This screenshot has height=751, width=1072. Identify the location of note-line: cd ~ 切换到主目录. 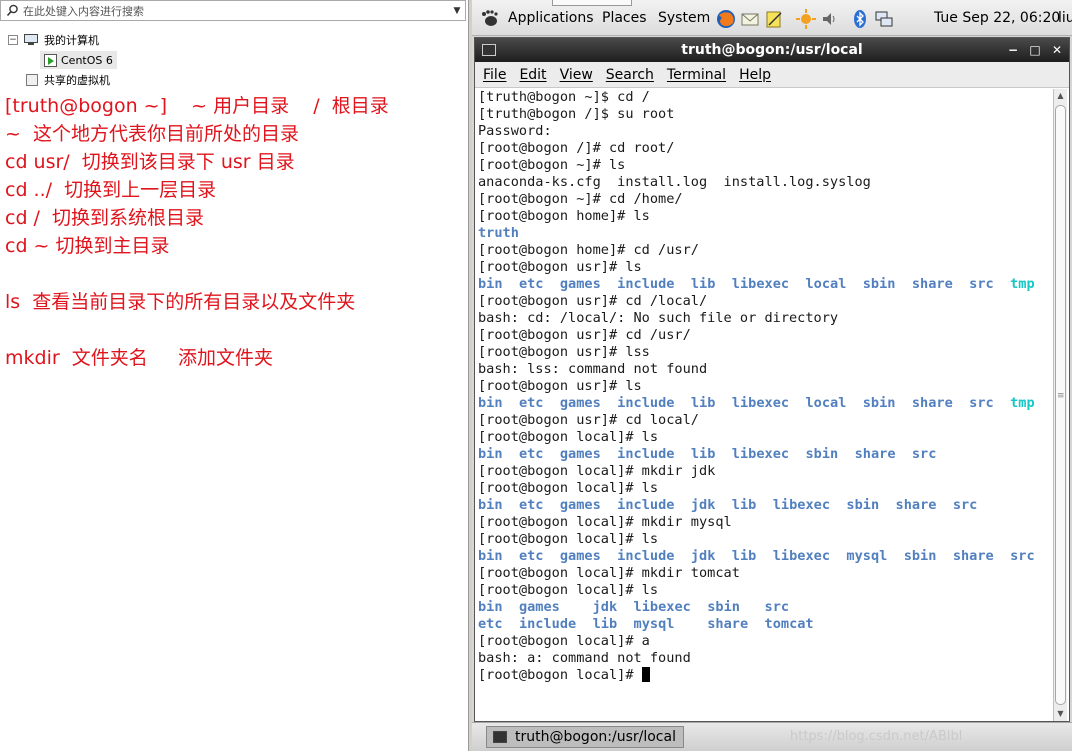
(87, 246).